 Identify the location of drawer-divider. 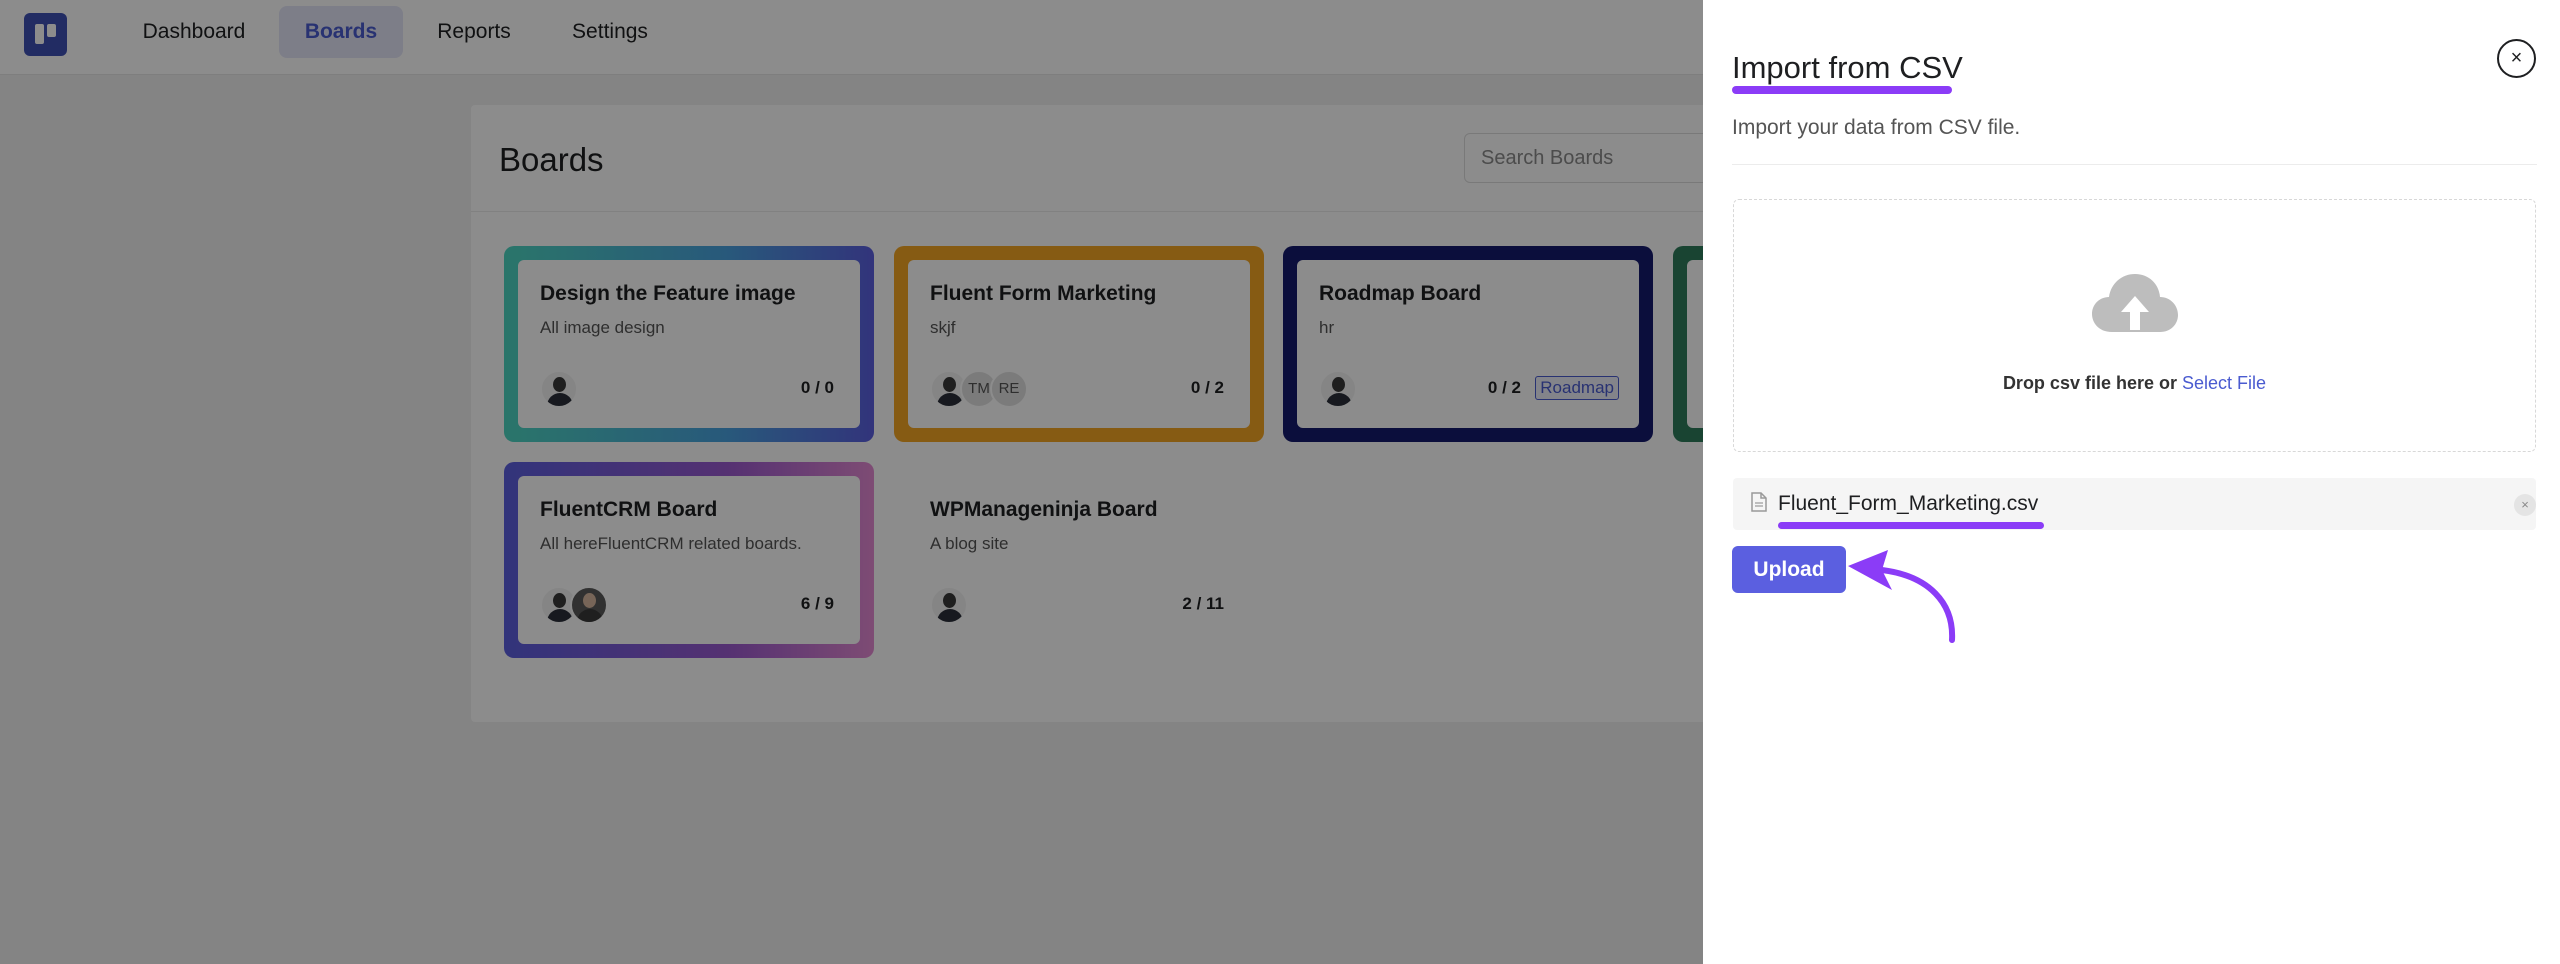
(2134, 164).